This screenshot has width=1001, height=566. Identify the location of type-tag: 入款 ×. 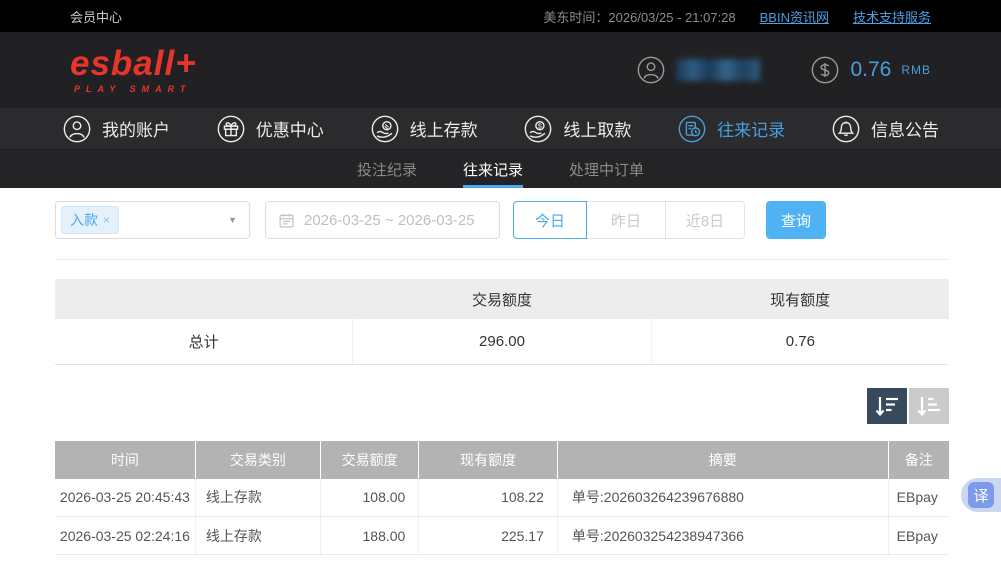
(90, 220).